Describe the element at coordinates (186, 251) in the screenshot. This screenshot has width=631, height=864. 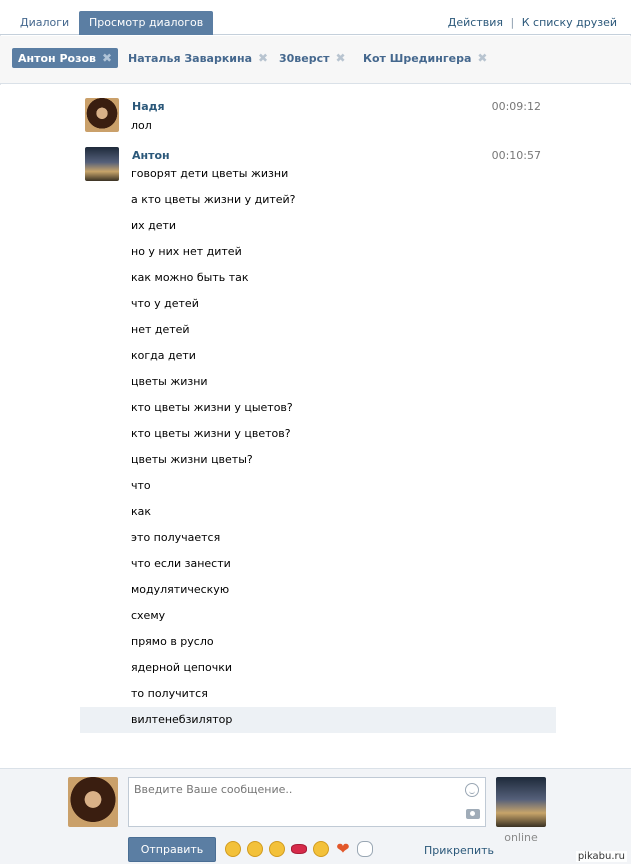
I see `message-line: но у них нет дитей` at that location.